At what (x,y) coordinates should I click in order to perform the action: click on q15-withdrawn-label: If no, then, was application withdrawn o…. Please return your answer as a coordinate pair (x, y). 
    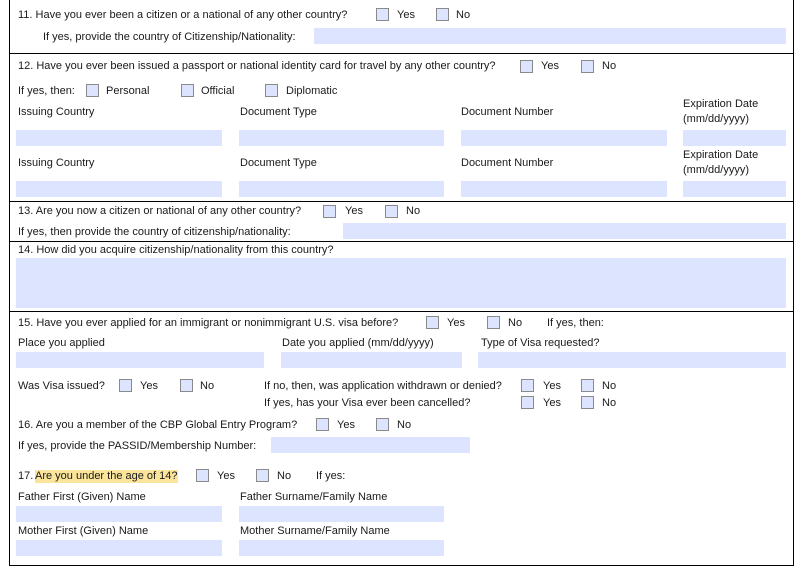
    Looking at the image, I should click on (383, 386).